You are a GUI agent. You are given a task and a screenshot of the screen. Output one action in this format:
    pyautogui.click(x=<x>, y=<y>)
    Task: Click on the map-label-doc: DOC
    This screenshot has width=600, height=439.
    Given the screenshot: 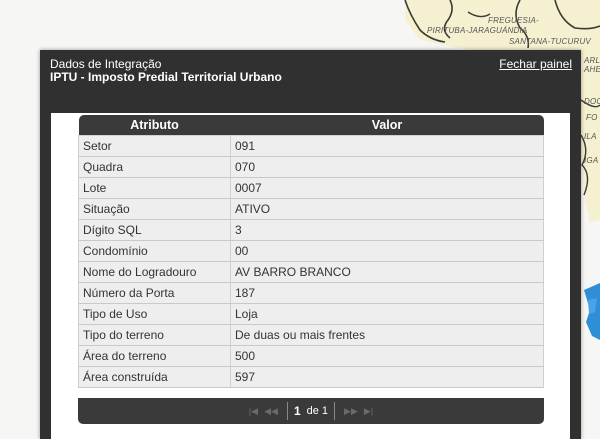 What is the action you would take?
    pyautogui.click(x=592, y=101)
    